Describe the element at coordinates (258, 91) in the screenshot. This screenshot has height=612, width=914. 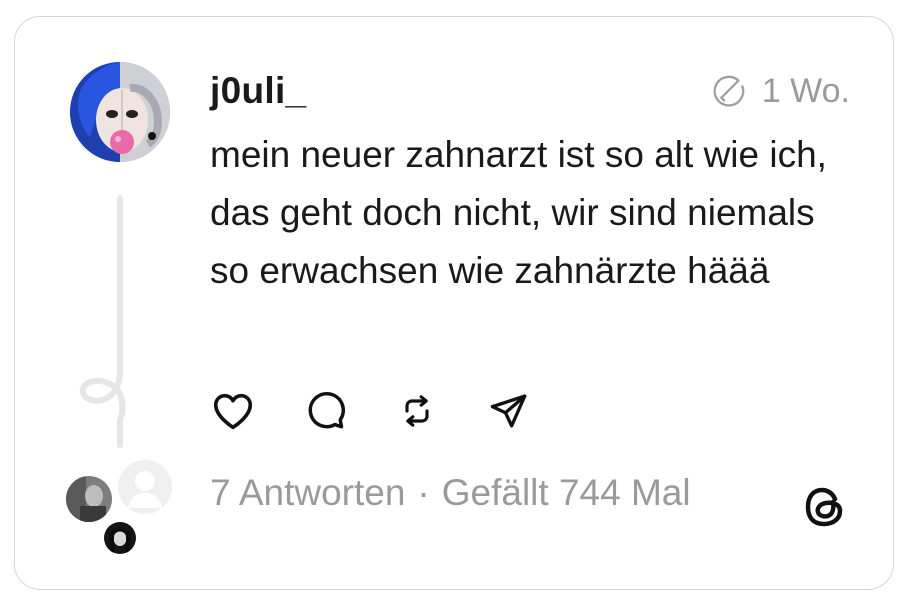
I see `username: j0uli_` at that location.